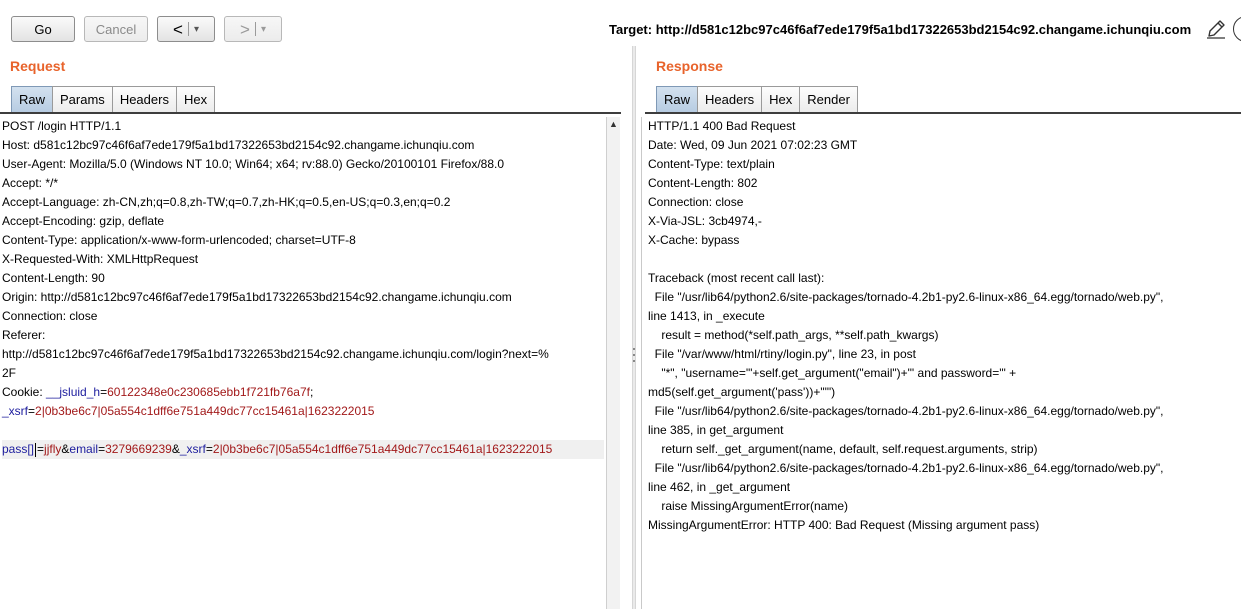  I want to click on cancel-button: Cancel, so click(116, 29).